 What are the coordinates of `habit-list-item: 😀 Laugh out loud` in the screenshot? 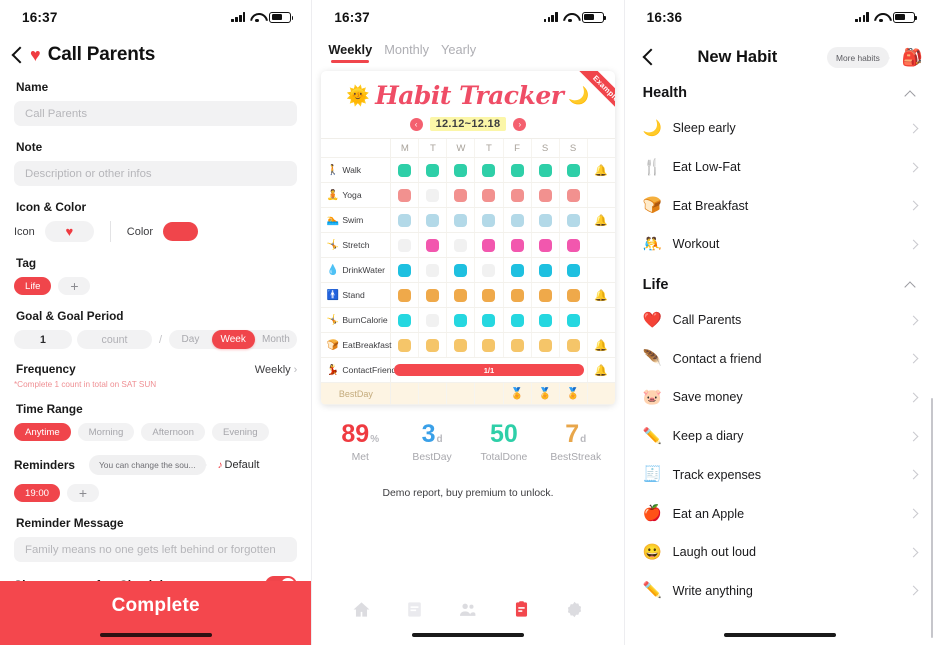 It's located at (780, 552).